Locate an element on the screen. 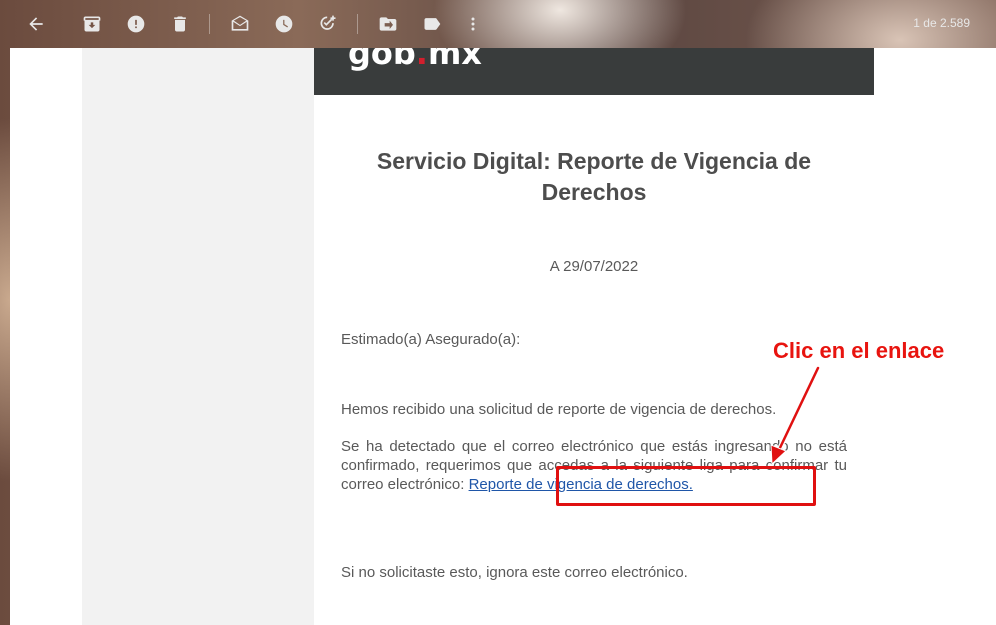 This screenshot has height=625, width=996. snooze-icon is located at coordinates (284, 24).